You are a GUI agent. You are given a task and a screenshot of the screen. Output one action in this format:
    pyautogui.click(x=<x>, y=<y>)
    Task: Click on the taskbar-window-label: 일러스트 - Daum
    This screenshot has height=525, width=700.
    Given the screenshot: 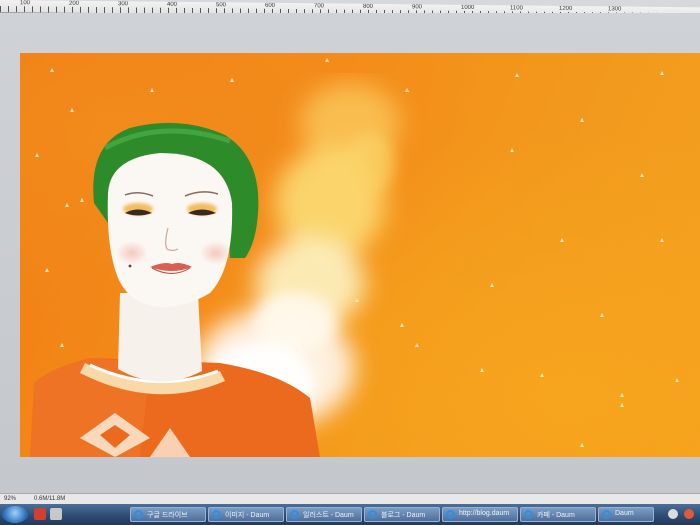 What is the action you would take?
    pyautogui.click(x=328, y=515)
    